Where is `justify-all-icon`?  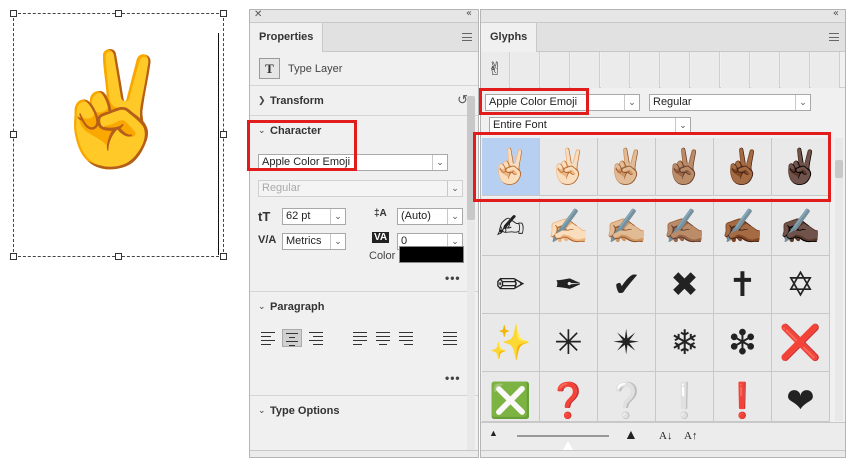
justify-all-icon is located at coordinates (450, 338).